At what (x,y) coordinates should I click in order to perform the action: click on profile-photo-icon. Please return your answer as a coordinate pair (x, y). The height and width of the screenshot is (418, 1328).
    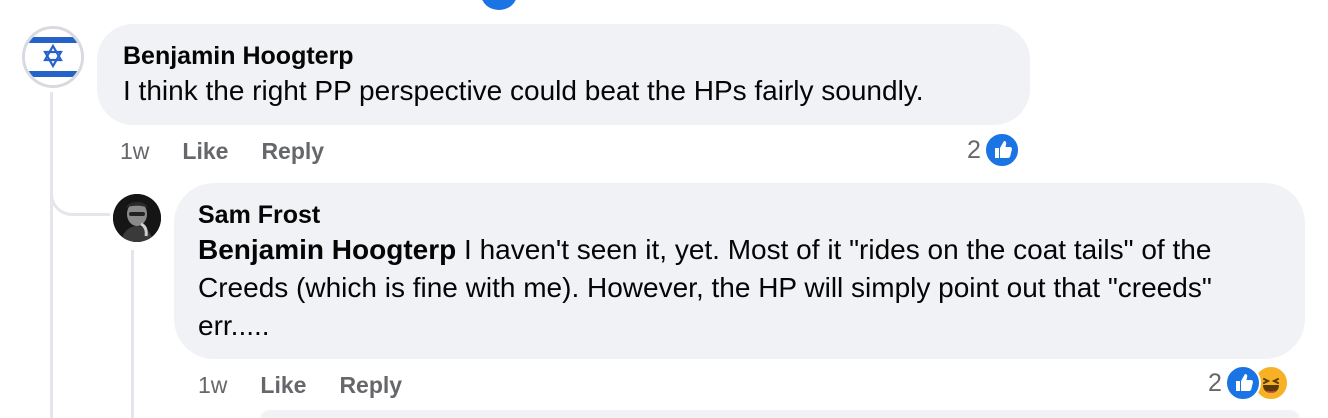
    Looking at the image, I should click on (137, 218).